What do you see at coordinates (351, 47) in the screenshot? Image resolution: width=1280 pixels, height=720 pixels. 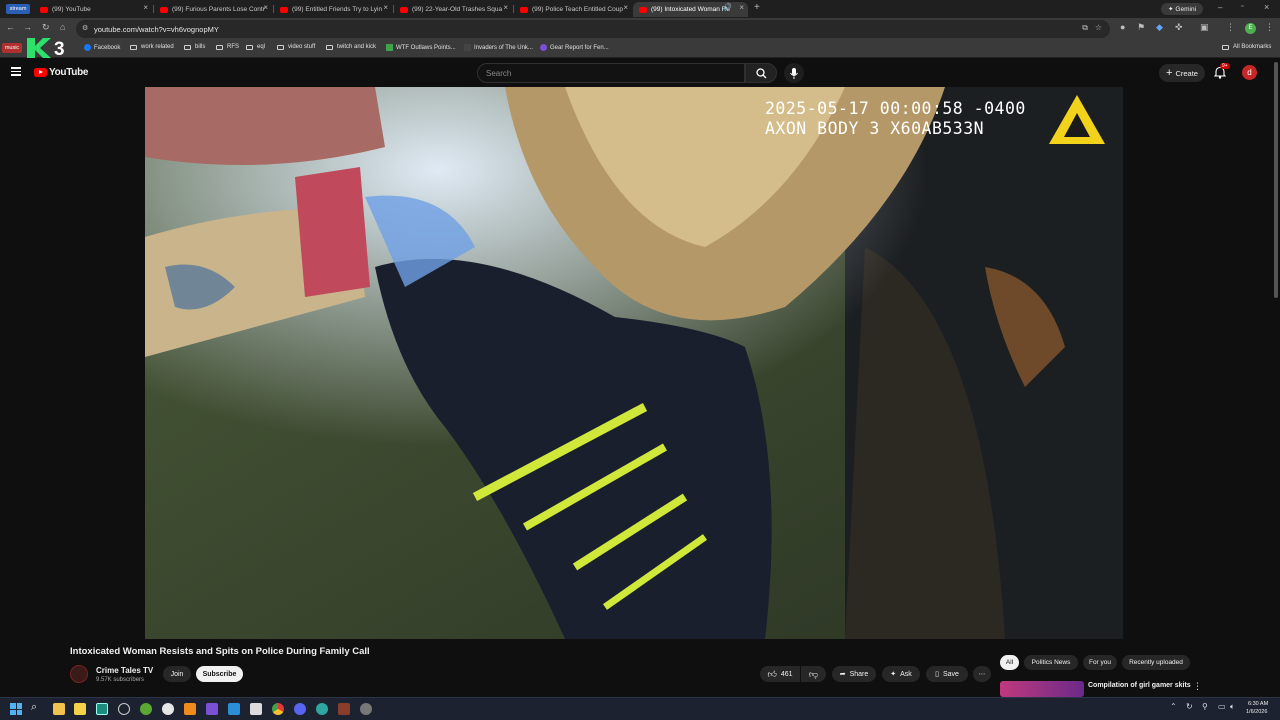 I see `bookmark-twitch-and-kick: twitch and kick` at bounding box center [351, 47].